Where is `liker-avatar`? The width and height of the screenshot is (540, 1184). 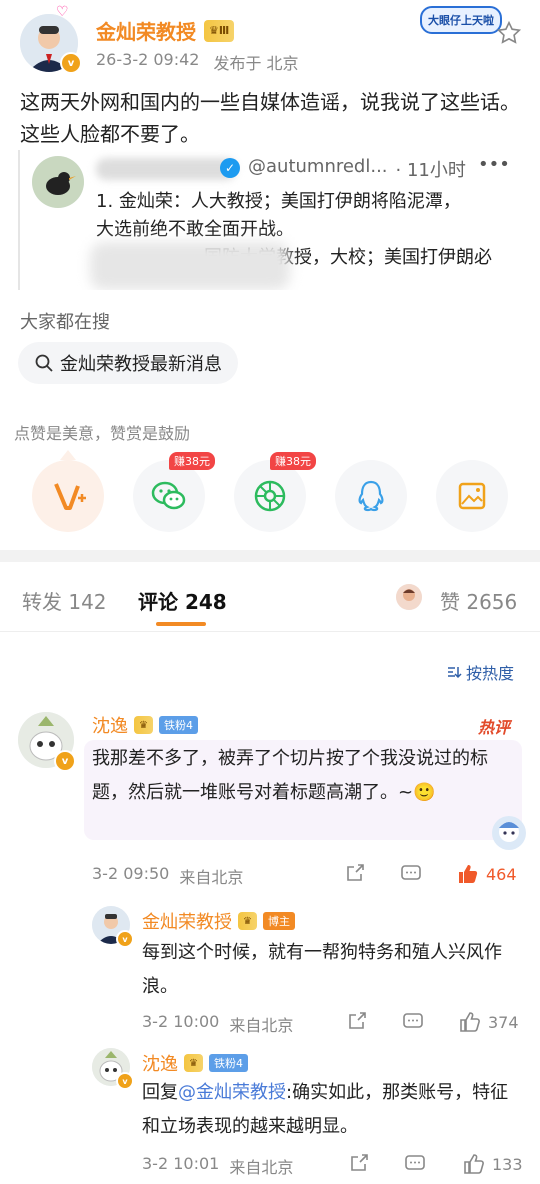 liker-avatar is located at coordinates (409, 597).